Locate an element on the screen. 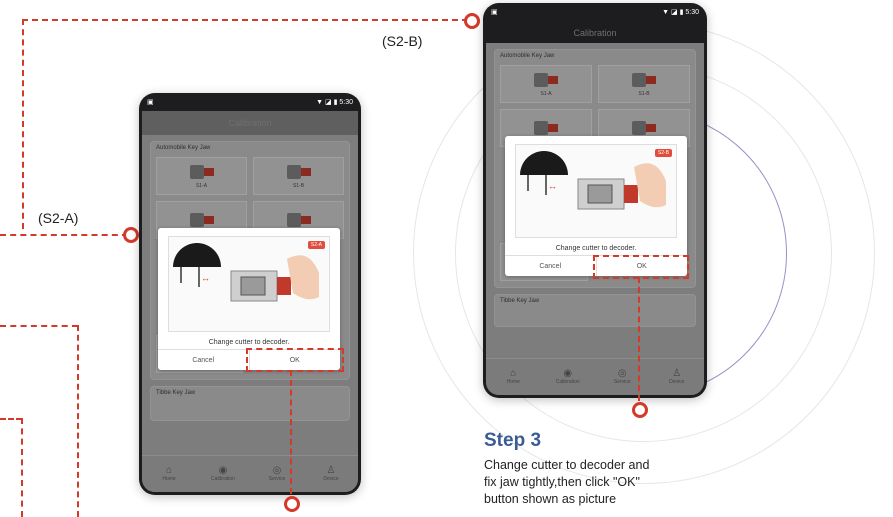  cutter-illustration: S2-B ↔ is located at coordinates (596, 191).